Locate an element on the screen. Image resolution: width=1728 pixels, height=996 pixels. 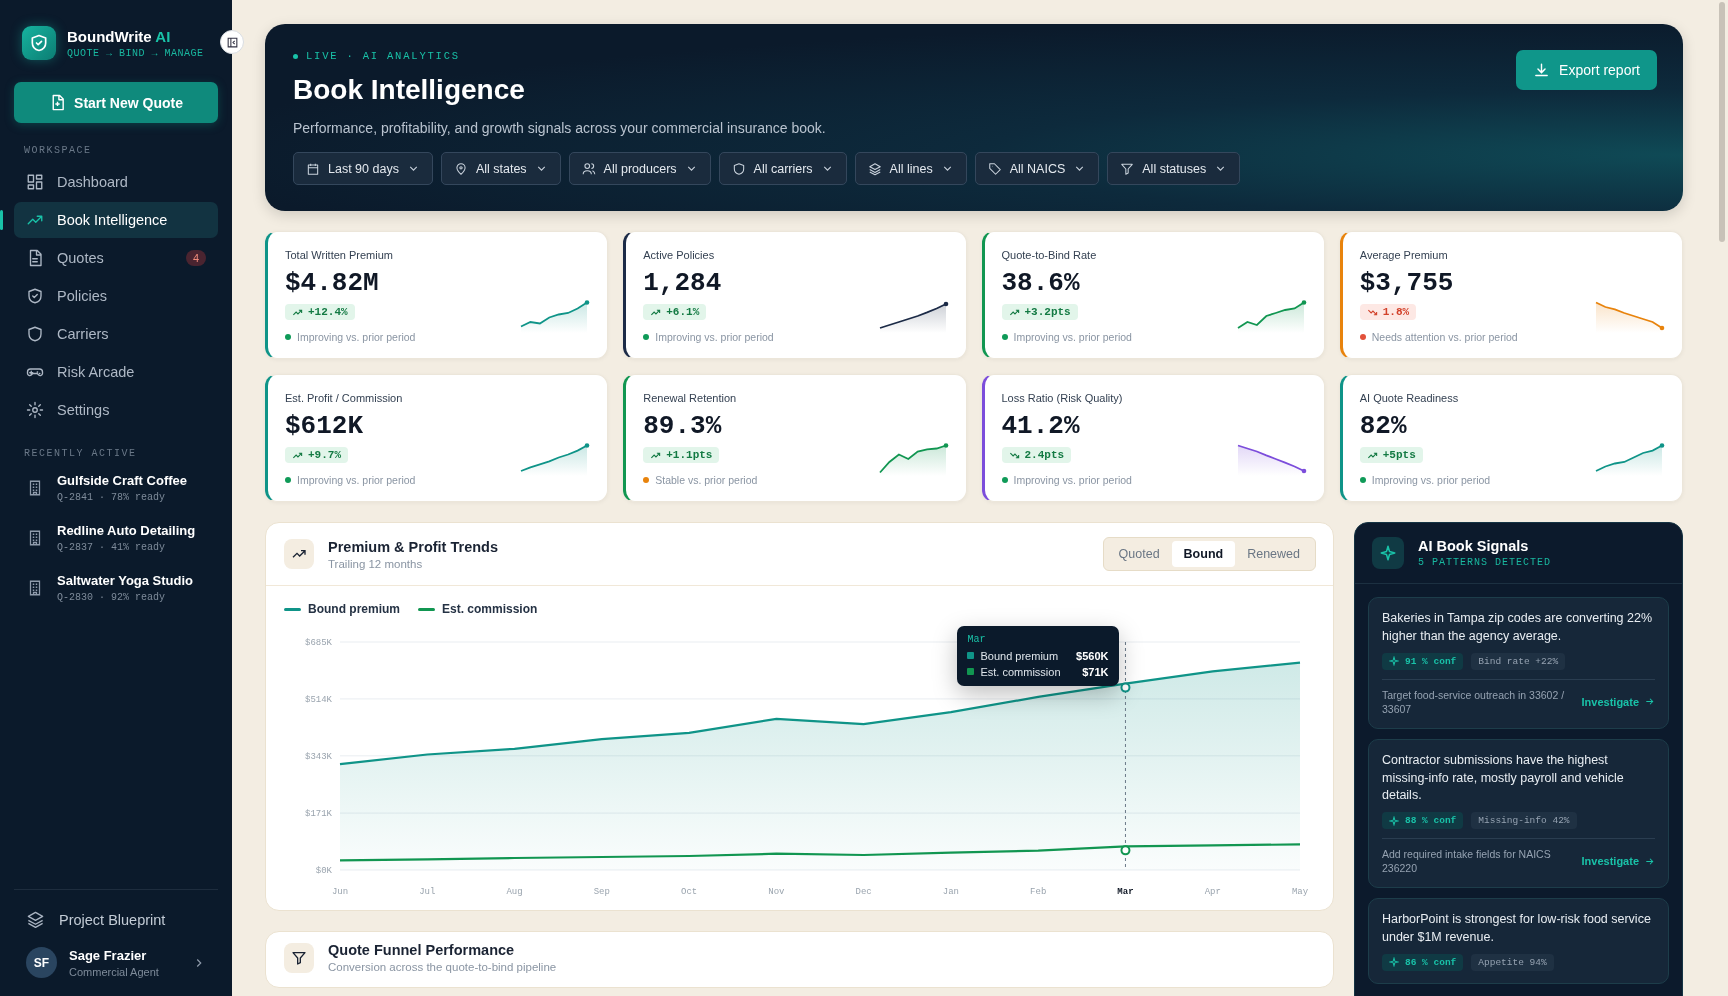
x-axis-label: Jun is located at coordinates (340, 892).